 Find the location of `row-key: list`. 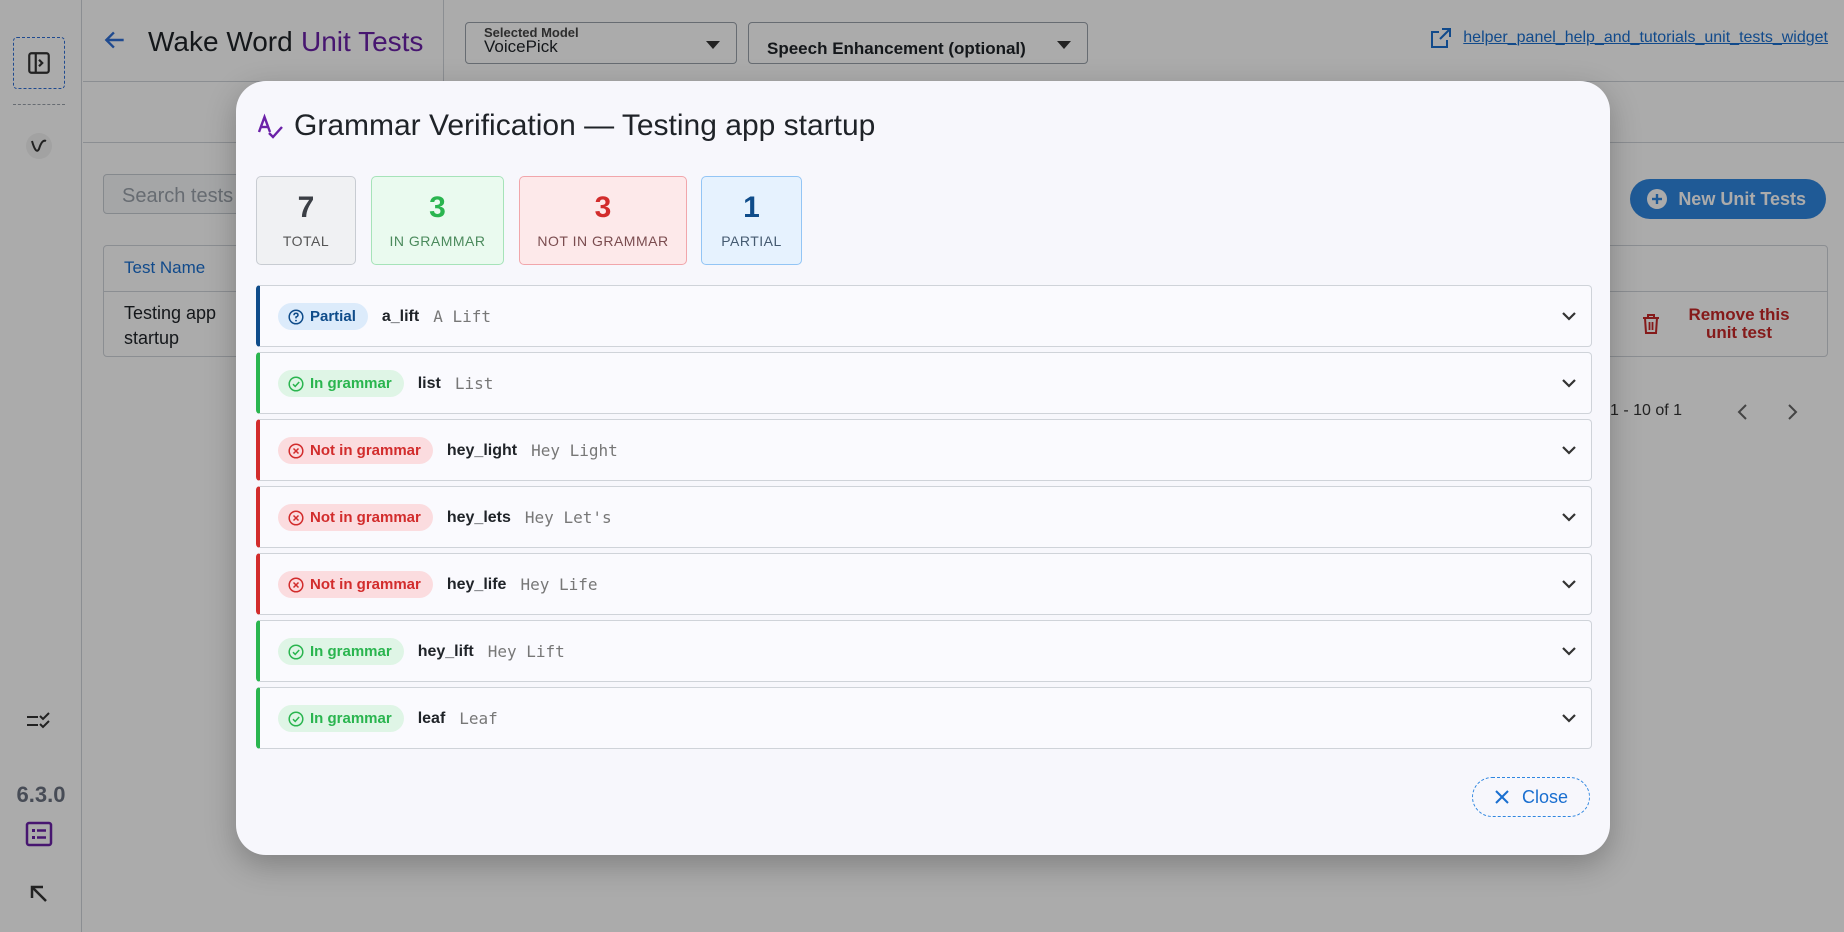

row-key: list is located at coordinates (429, 383).